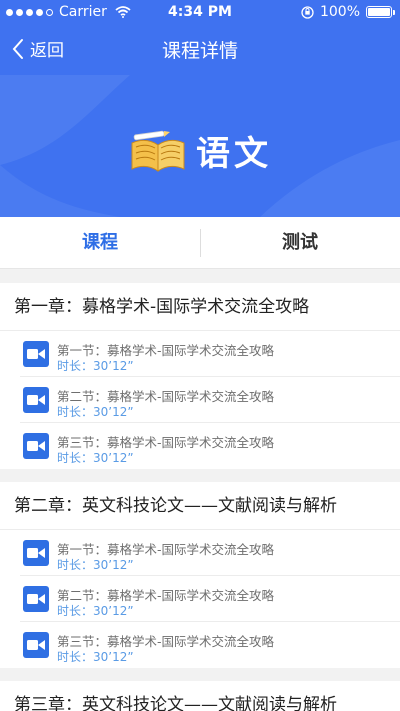 This screenshot has height=711, width=400. I want to click on chapter-section: 第三章：英文科技论文——文献阅读与解析, so click(200, 696).